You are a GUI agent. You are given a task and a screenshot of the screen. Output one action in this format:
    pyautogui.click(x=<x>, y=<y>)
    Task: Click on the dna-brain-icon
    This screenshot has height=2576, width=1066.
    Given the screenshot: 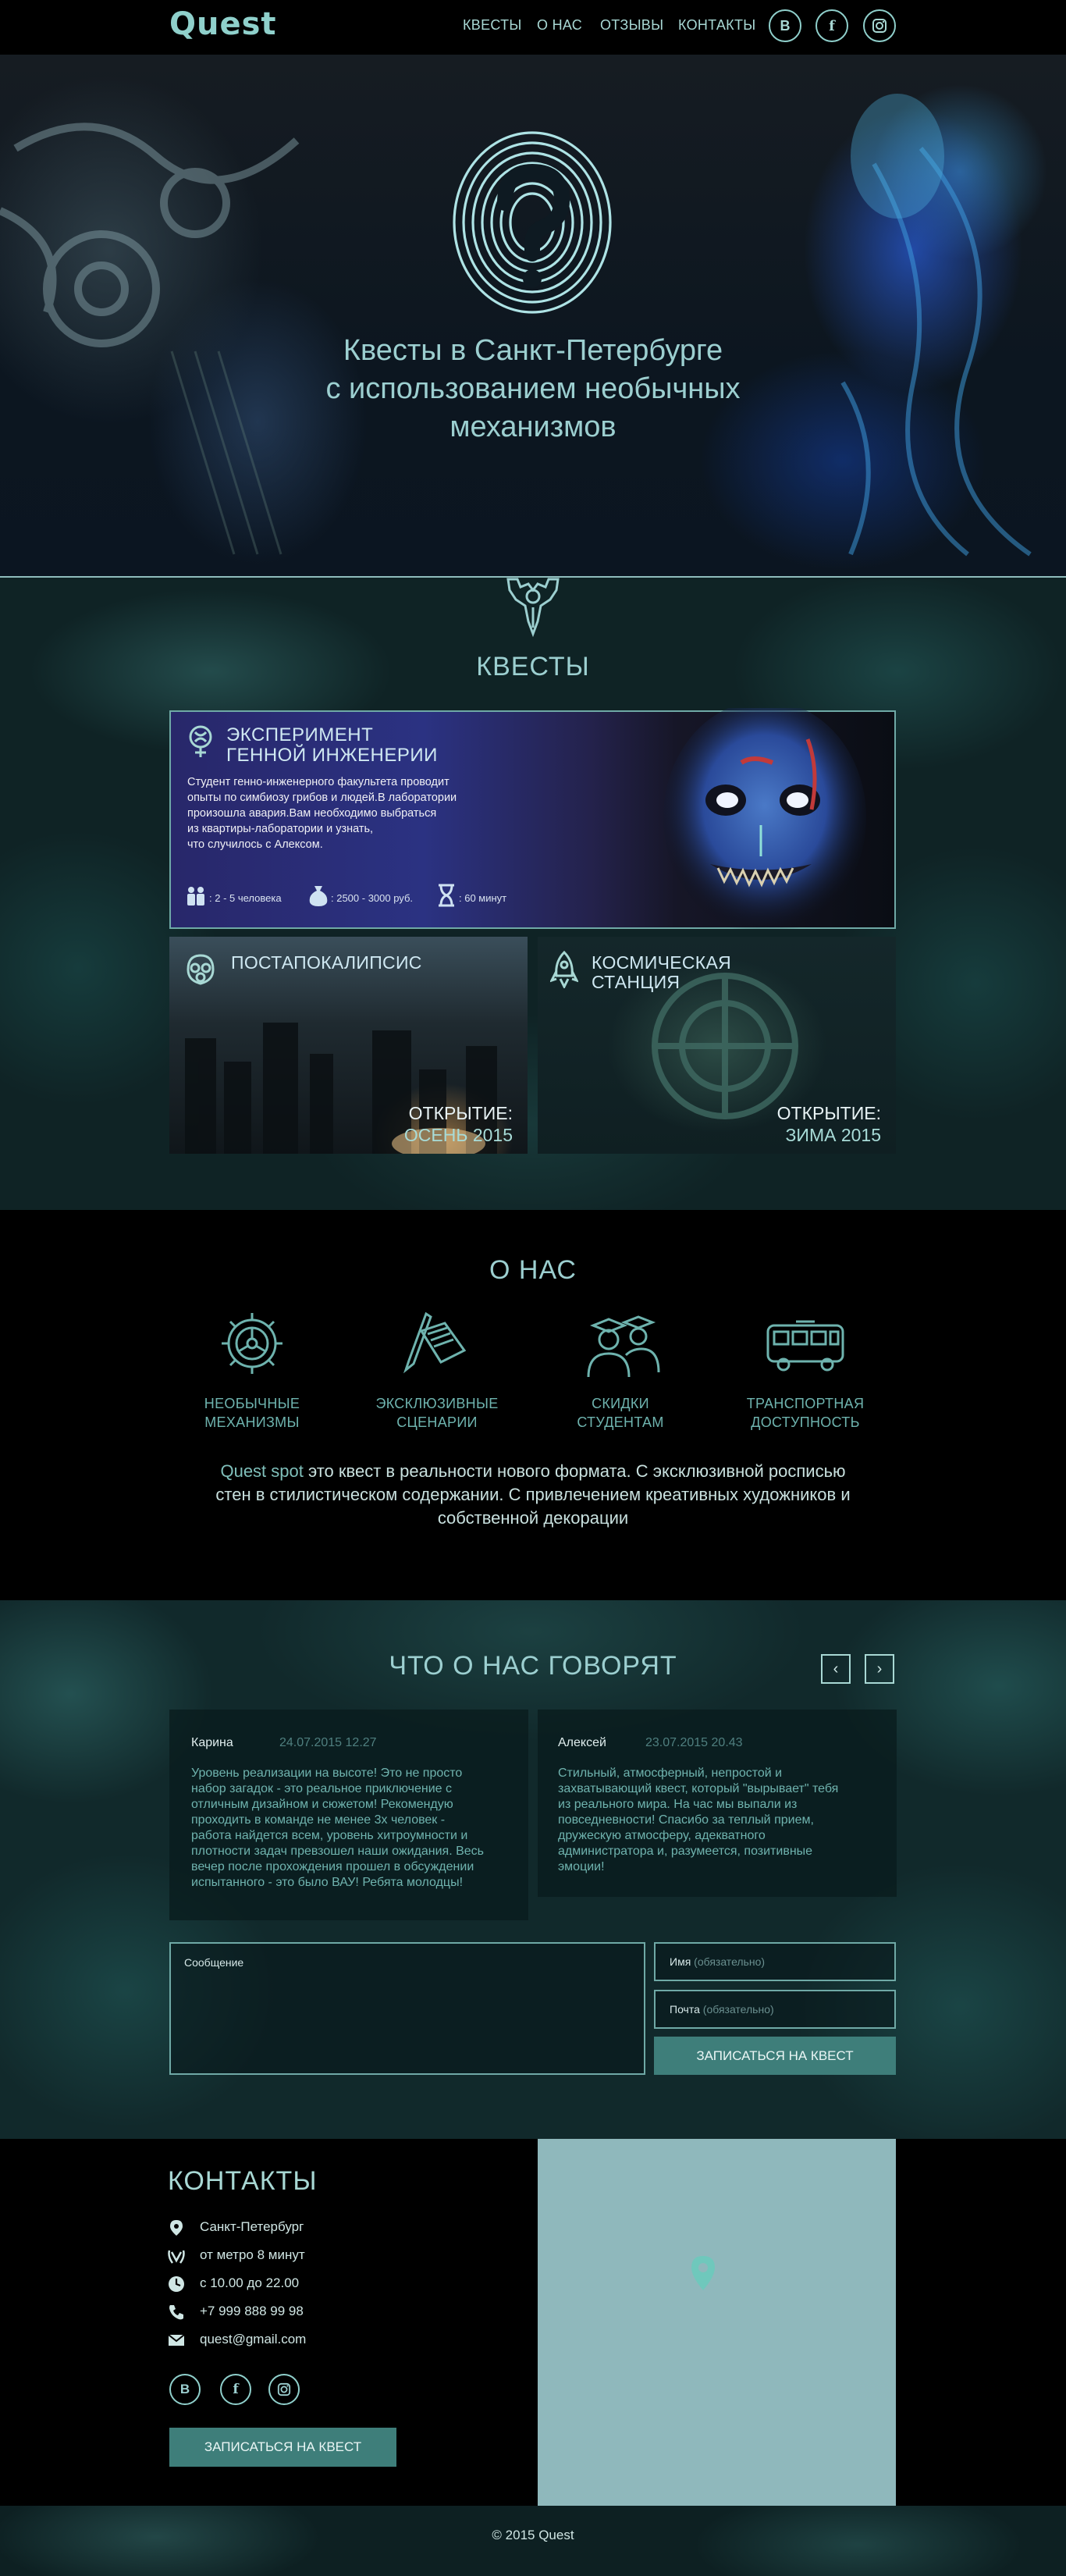 What is the action you would take?
    pyautogui.click(x=200, y=741)
    